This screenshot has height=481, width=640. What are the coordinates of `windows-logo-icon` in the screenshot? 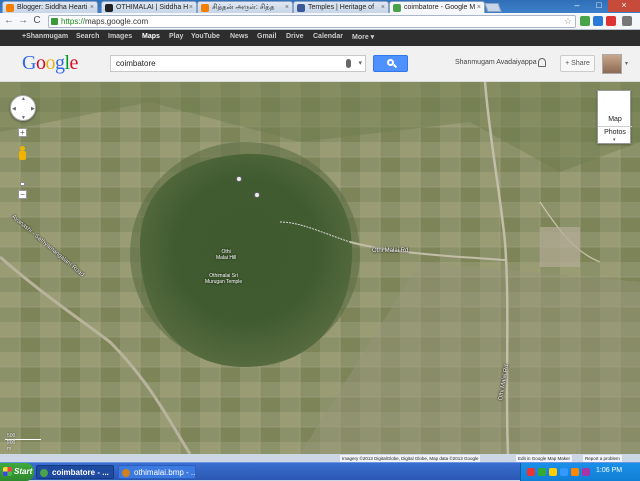 It's located at (7, 471).